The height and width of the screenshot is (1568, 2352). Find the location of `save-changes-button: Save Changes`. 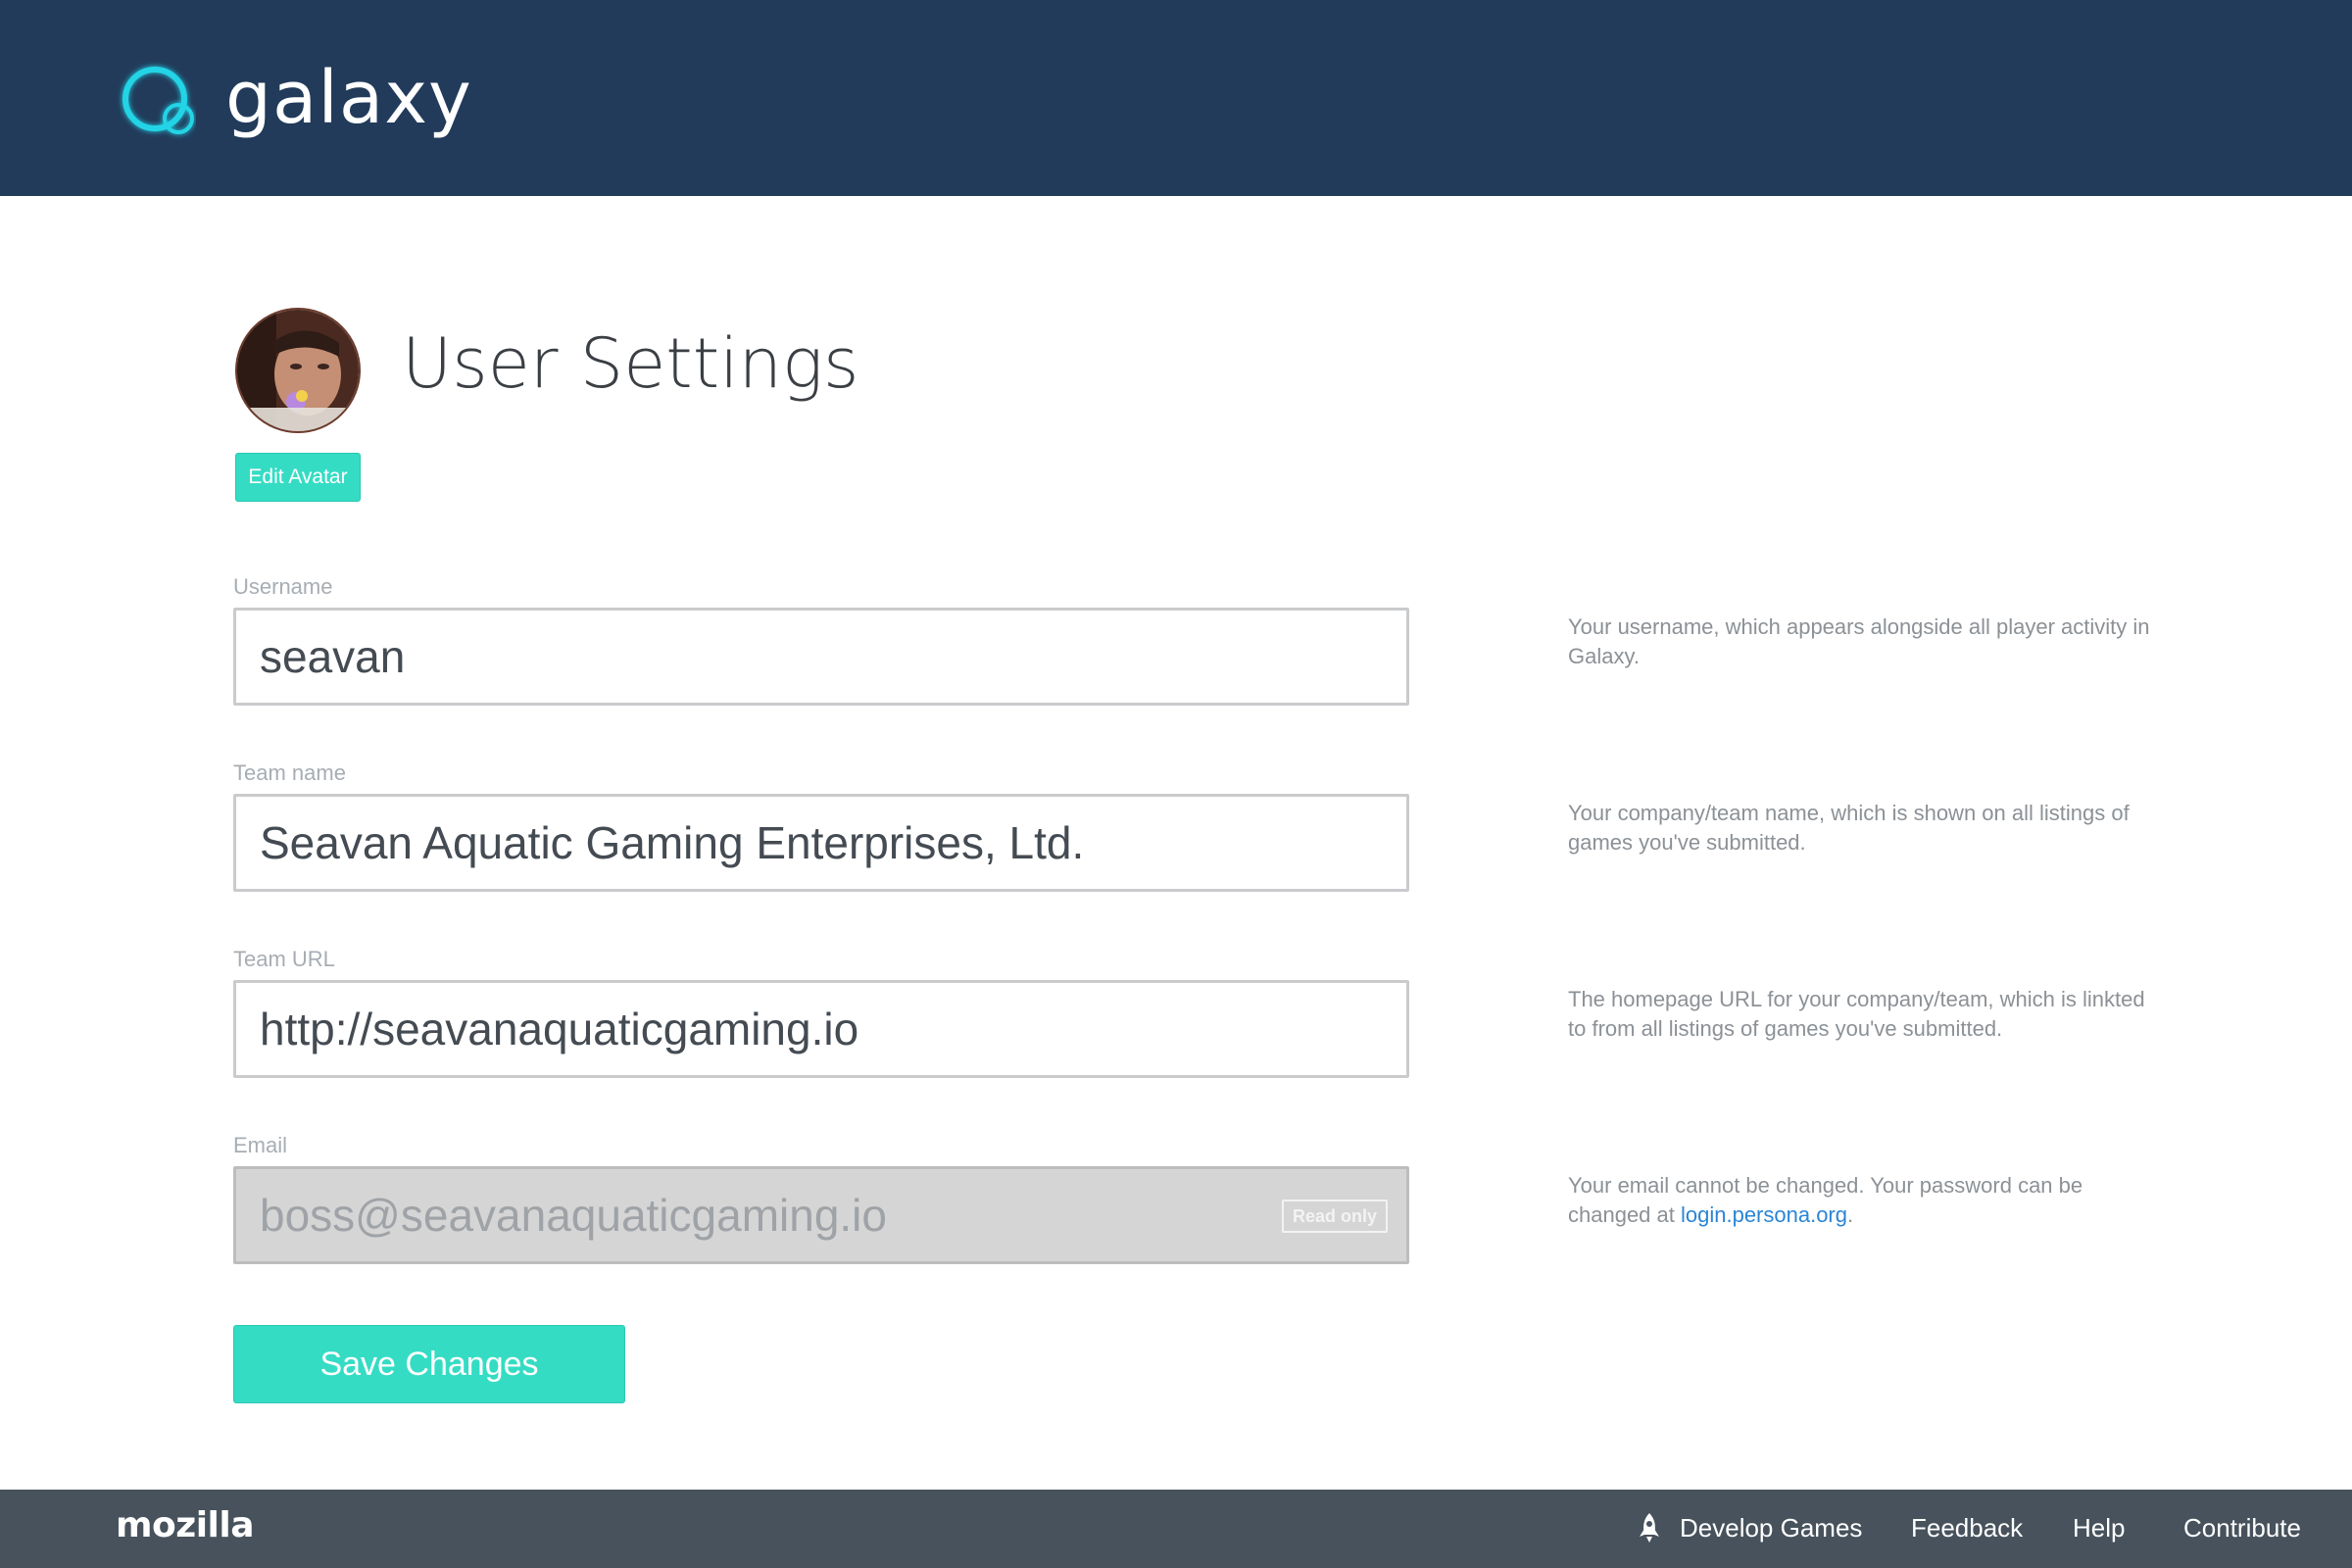

save-changes-button: Save Changes is located at coordinates (429, 1364).